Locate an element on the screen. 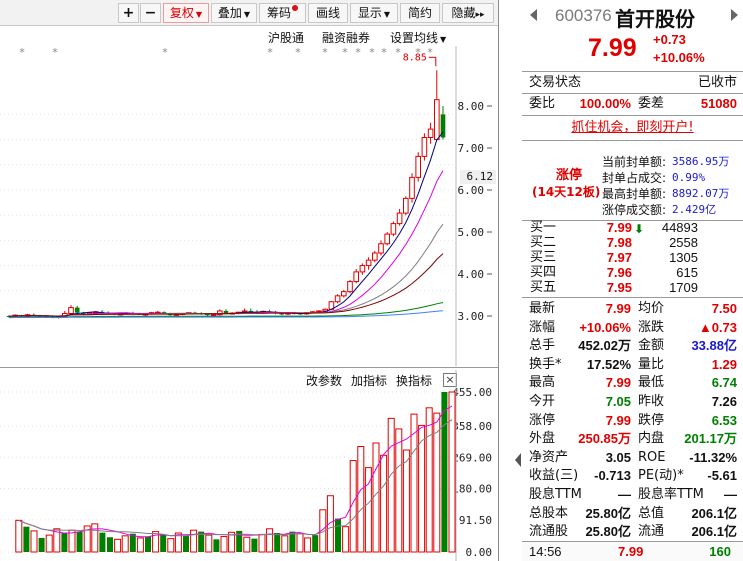  draw-line-button: 画线 is located at coordinates (328, 13).